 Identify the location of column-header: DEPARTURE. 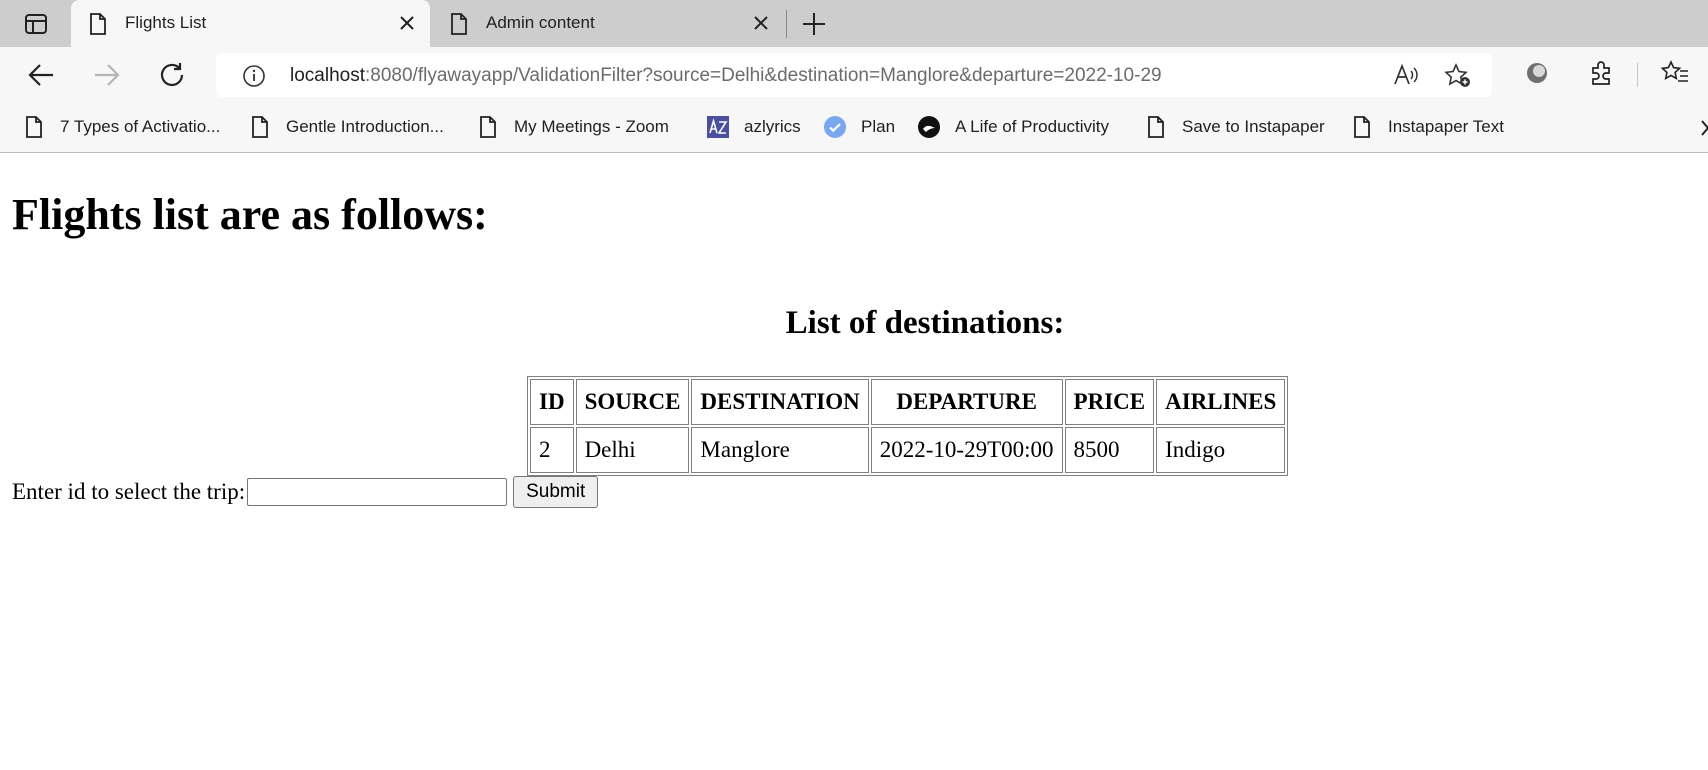
(966, 402).